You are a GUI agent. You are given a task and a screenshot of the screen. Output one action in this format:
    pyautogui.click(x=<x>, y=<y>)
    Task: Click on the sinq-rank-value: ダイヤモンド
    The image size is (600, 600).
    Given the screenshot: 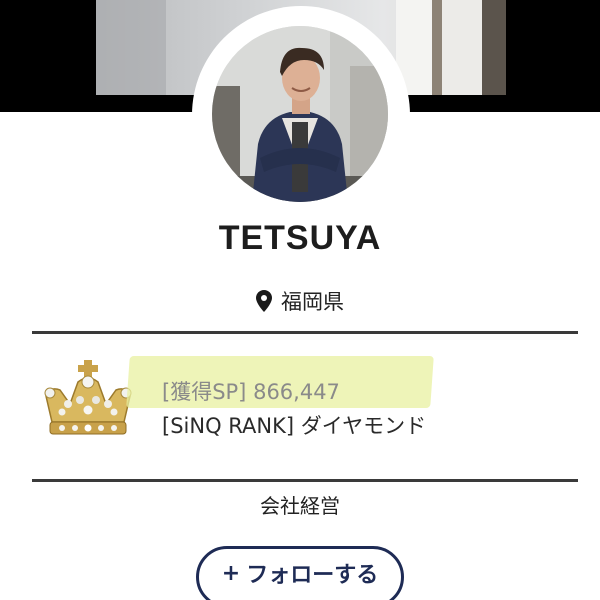 What is the action you would take?
    pyautogui.click(x=363, y=426)
    